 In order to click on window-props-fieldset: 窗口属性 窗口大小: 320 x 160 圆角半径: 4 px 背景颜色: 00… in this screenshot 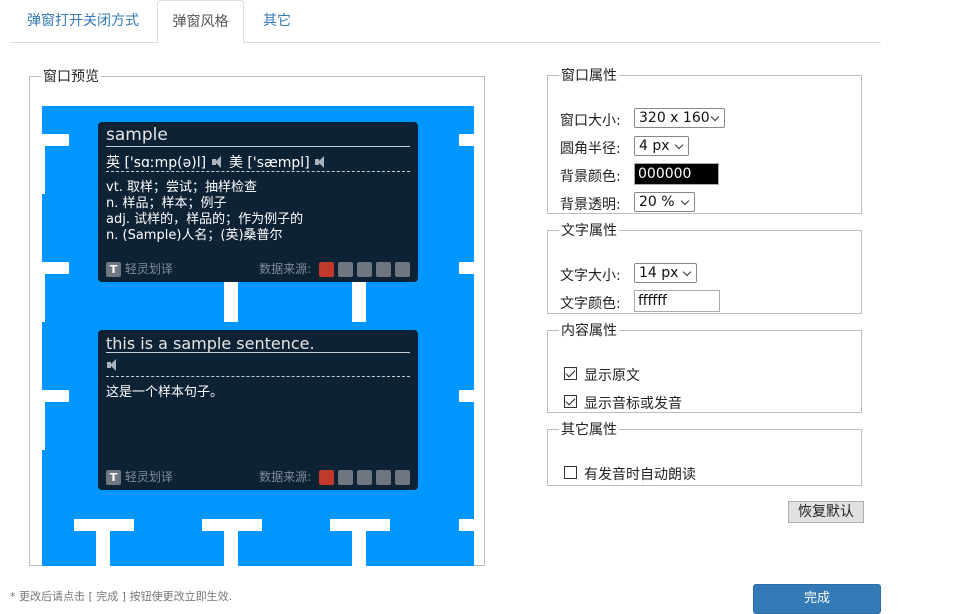, I will do `click(704, 139)`.